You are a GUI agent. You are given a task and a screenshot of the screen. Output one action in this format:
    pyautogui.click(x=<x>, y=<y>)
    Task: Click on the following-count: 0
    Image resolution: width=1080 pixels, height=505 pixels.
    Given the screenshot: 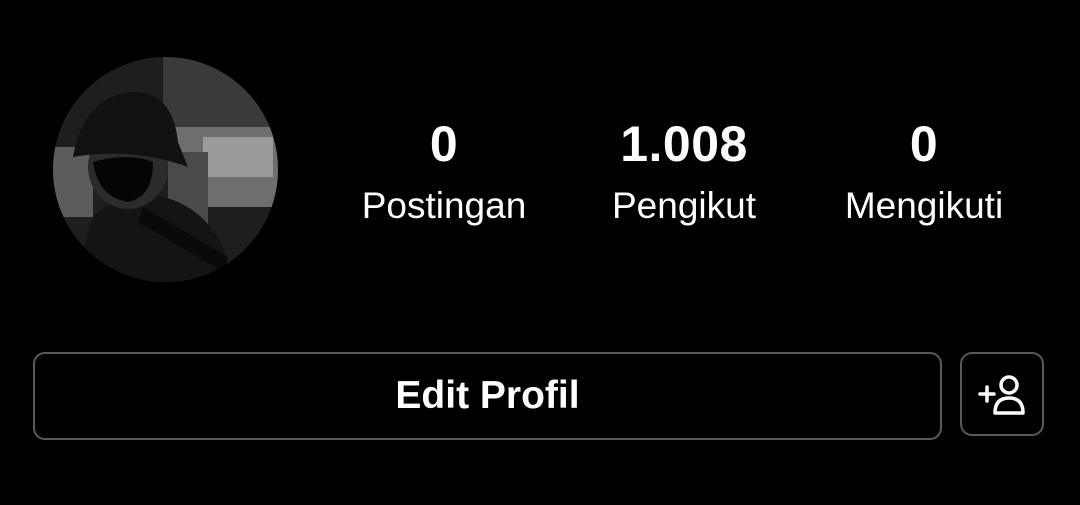 What is the action you would take?
    pyautogui.click(x=924, y=144)
    